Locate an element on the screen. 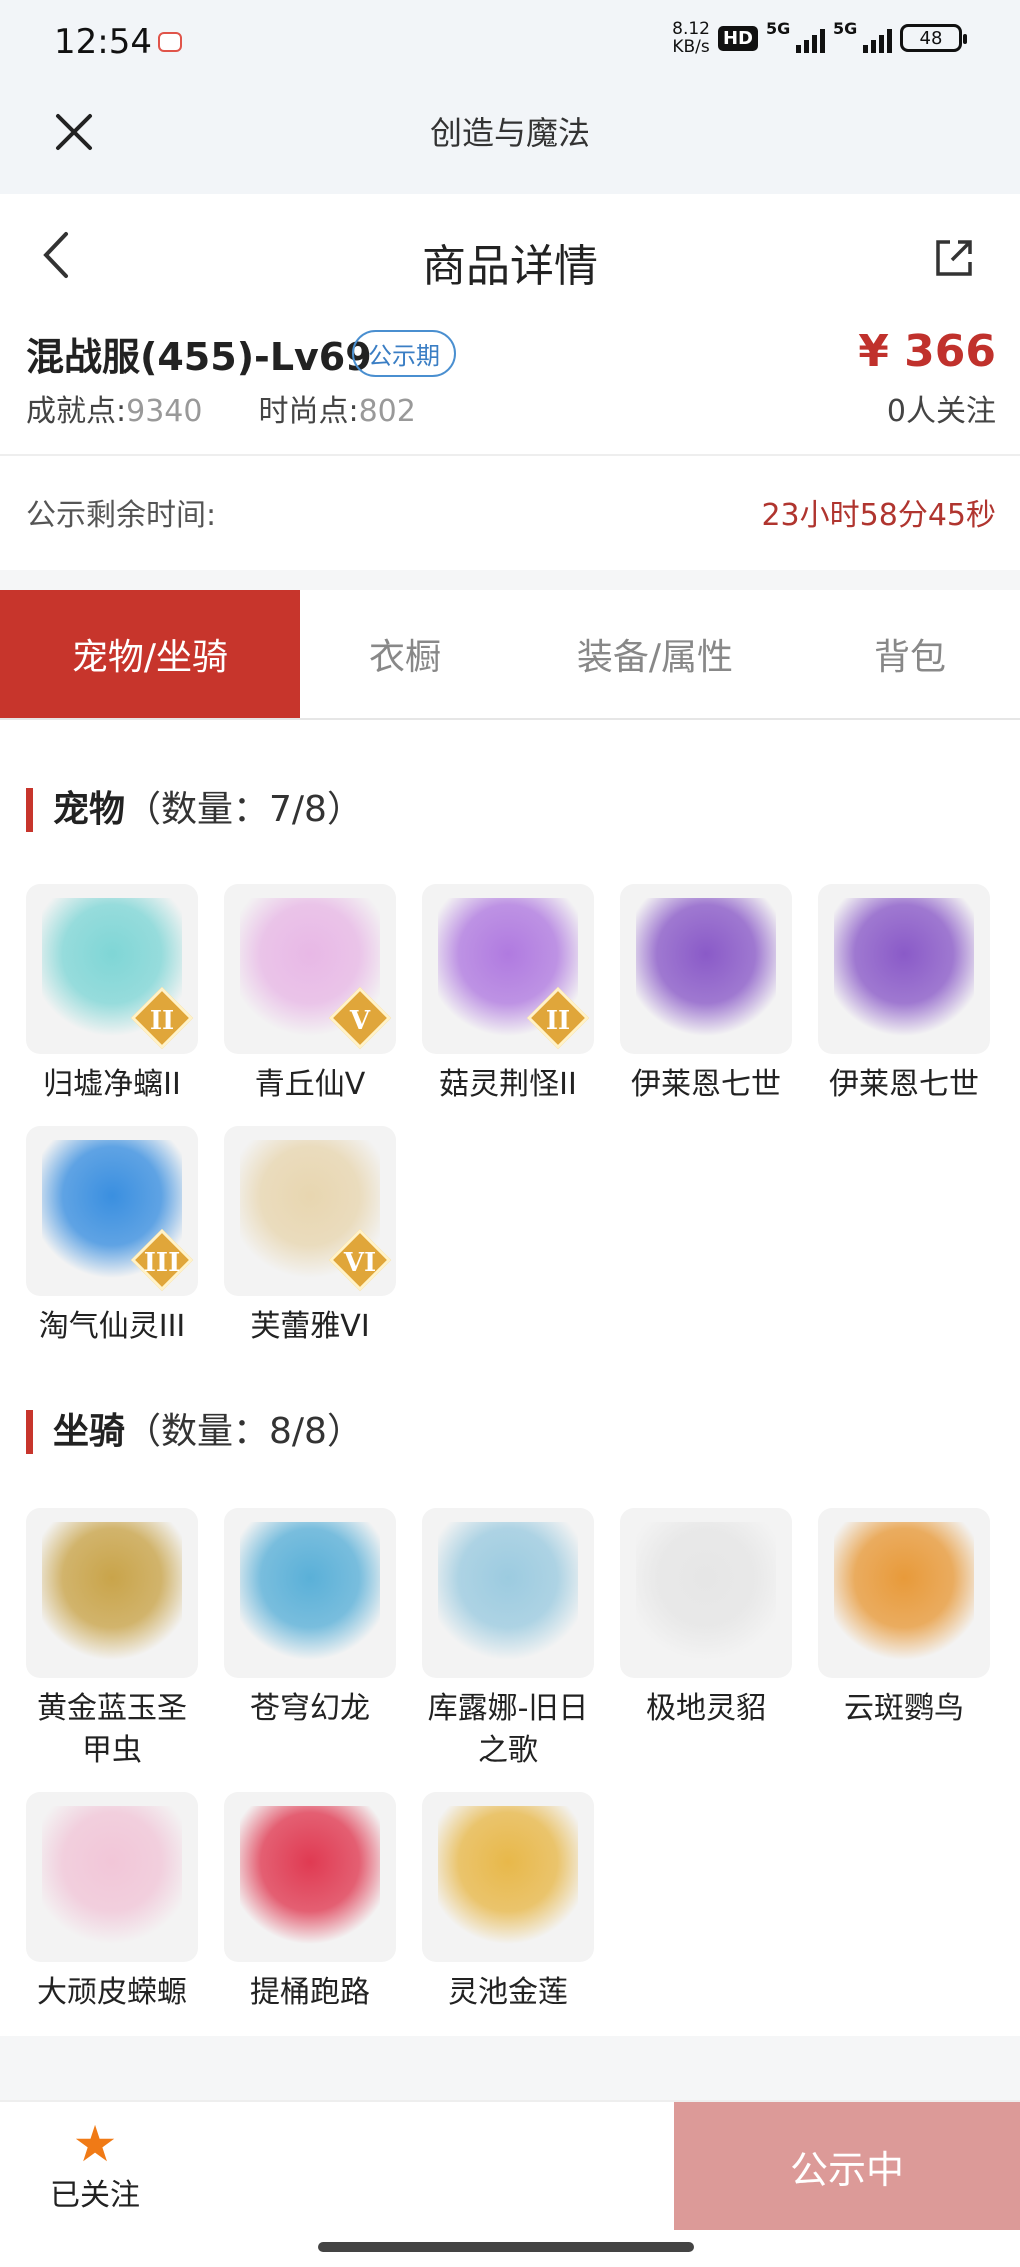  grid-item: VI 芙蕾雅VI is located at coordinates (310, 1237).